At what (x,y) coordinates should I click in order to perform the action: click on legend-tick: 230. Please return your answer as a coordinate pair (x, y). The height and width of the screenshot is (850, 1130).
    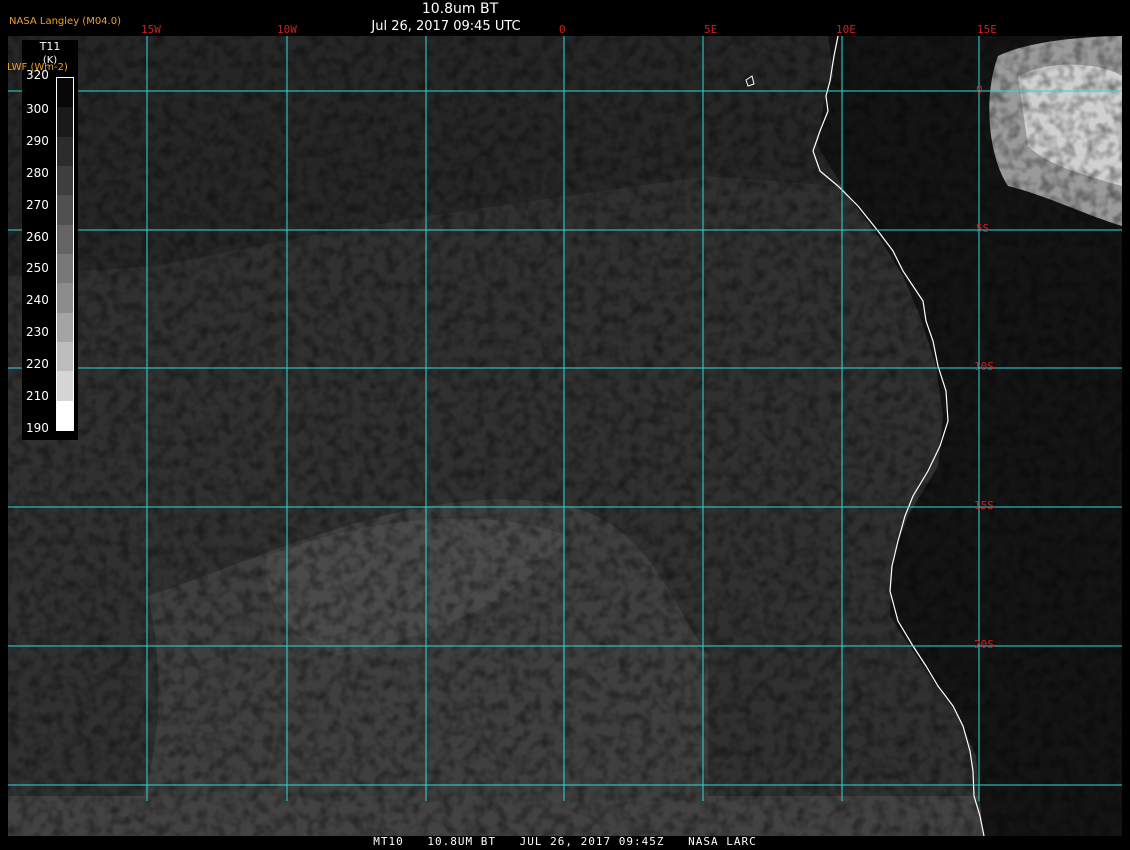
    Looking at the image, I should click on (37, 332).